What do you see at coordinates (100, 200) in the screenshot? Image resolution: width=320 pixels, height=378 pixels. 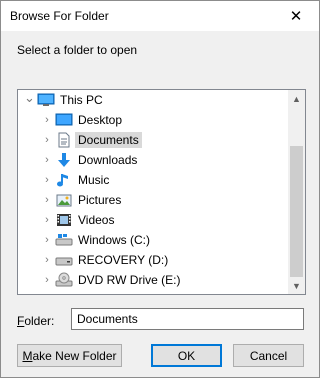 I see `tree-item-label: Pictures` at bounding box center [100, 200].